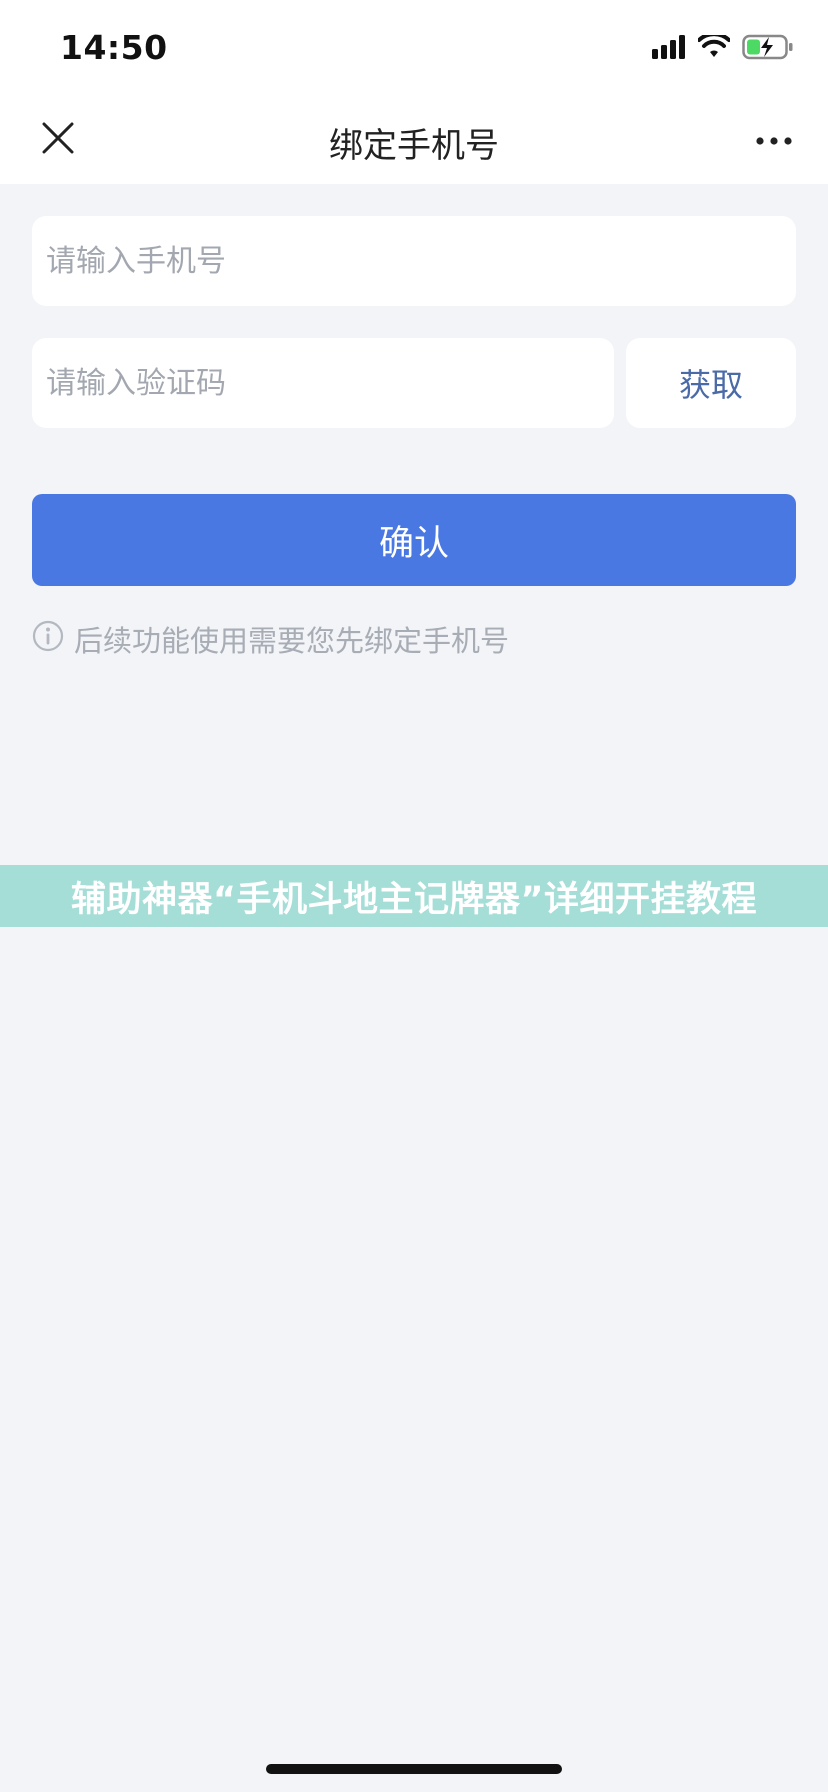  I want to click on phone-input, so click(414, 261).